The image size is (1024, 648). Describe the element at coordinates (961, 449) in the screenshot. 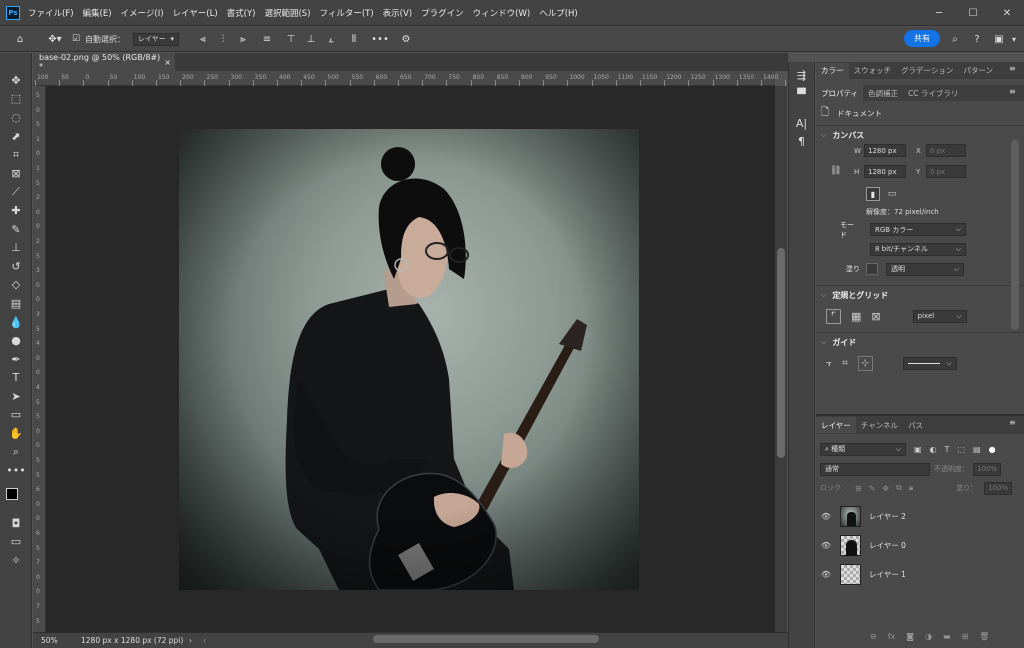

I see `filter-shape-icon: ⬚` at that location.